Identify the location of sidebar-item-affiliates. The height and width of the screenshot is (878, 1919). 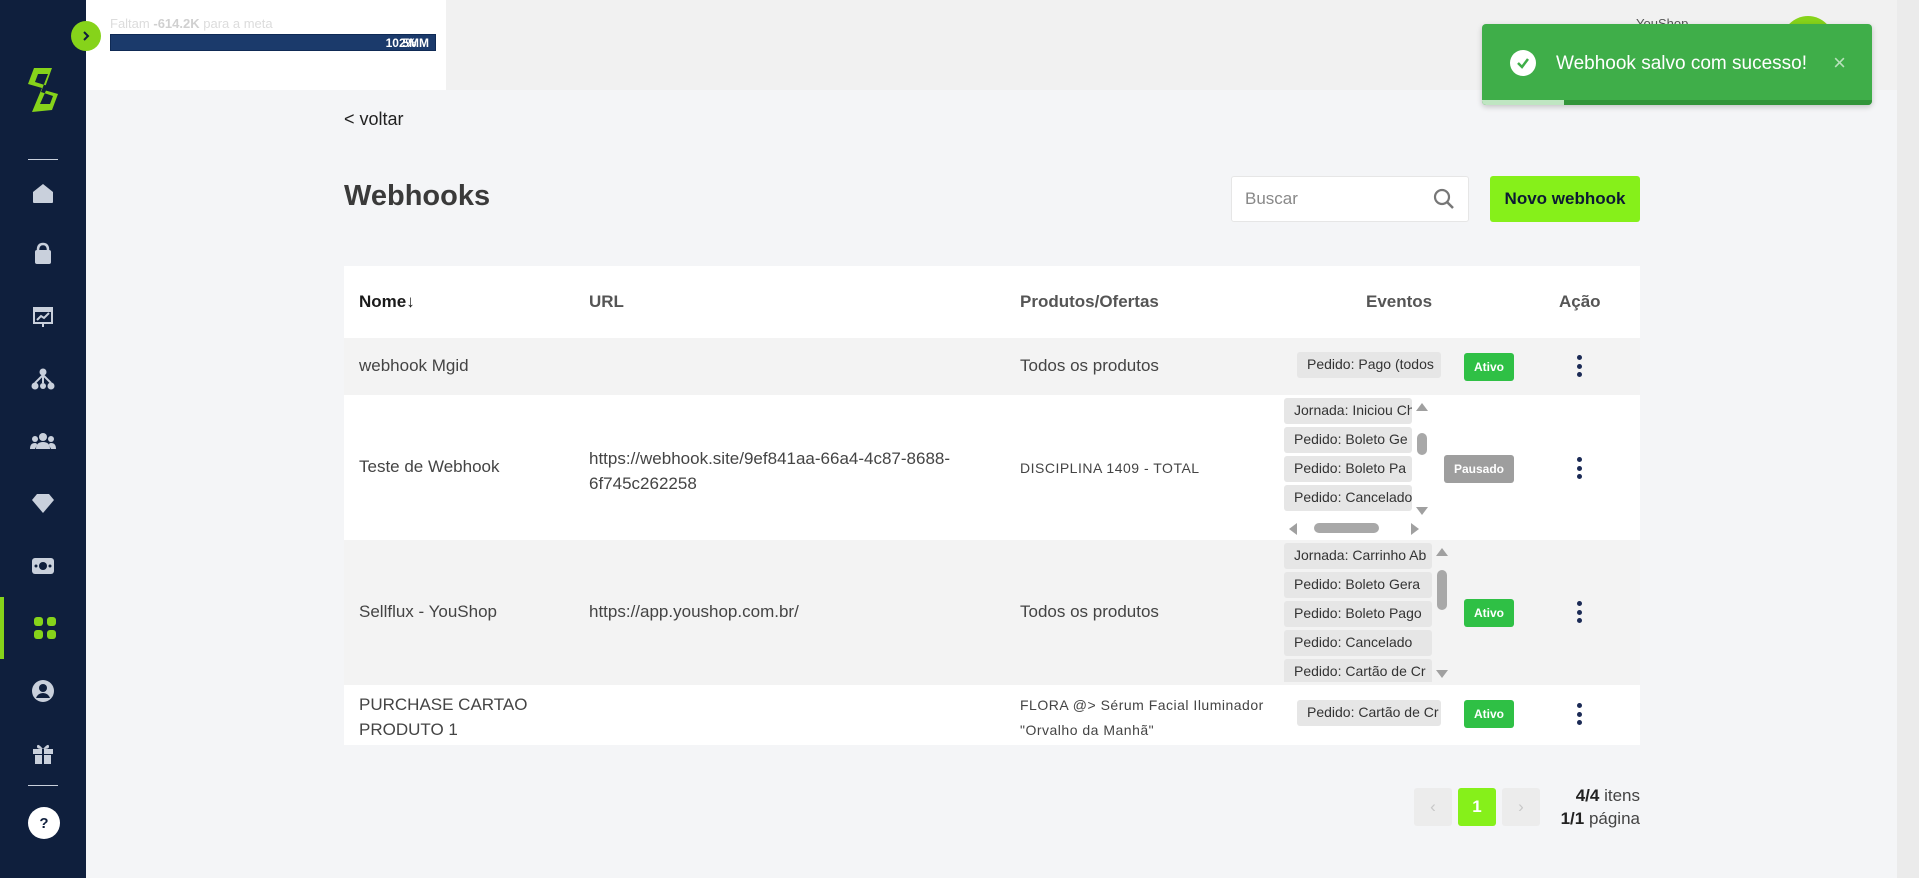
(43, 379).